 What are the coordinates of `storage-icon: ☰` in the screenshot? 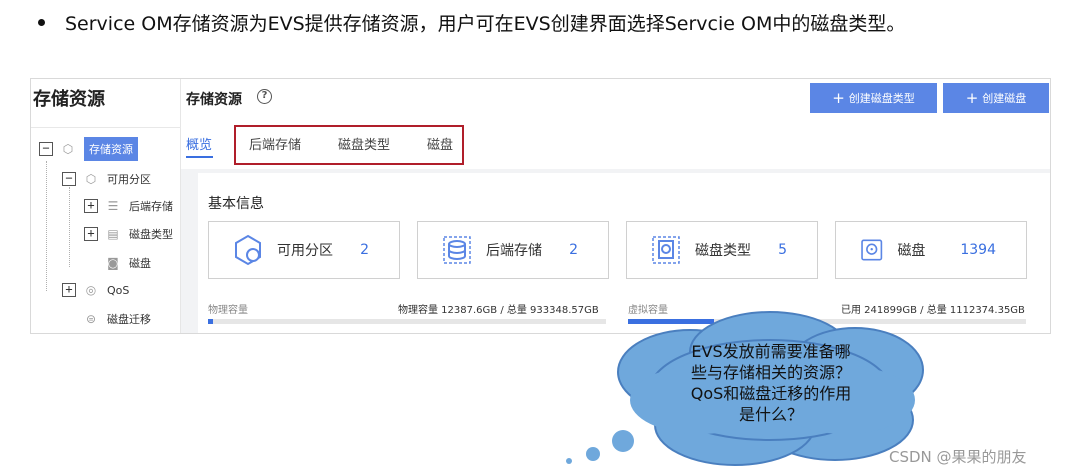 It's located at (113, 206).